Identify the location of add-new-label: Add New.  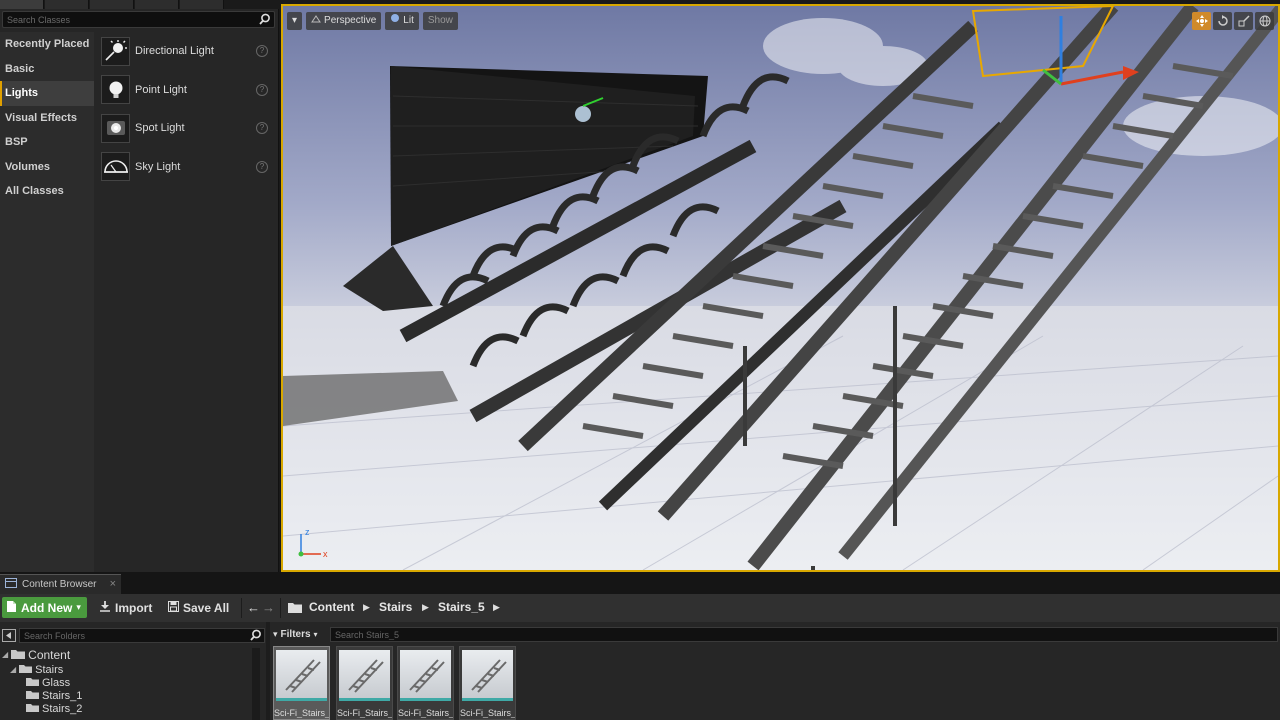
(47, 607).